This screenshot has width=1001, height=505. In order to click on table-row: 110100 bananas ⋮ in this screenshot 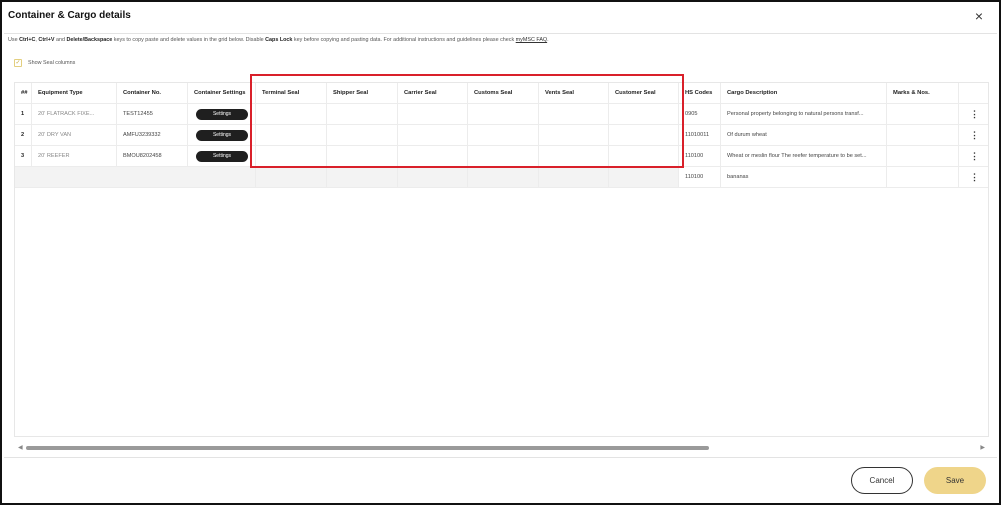, I will do `click(501, 177)`.